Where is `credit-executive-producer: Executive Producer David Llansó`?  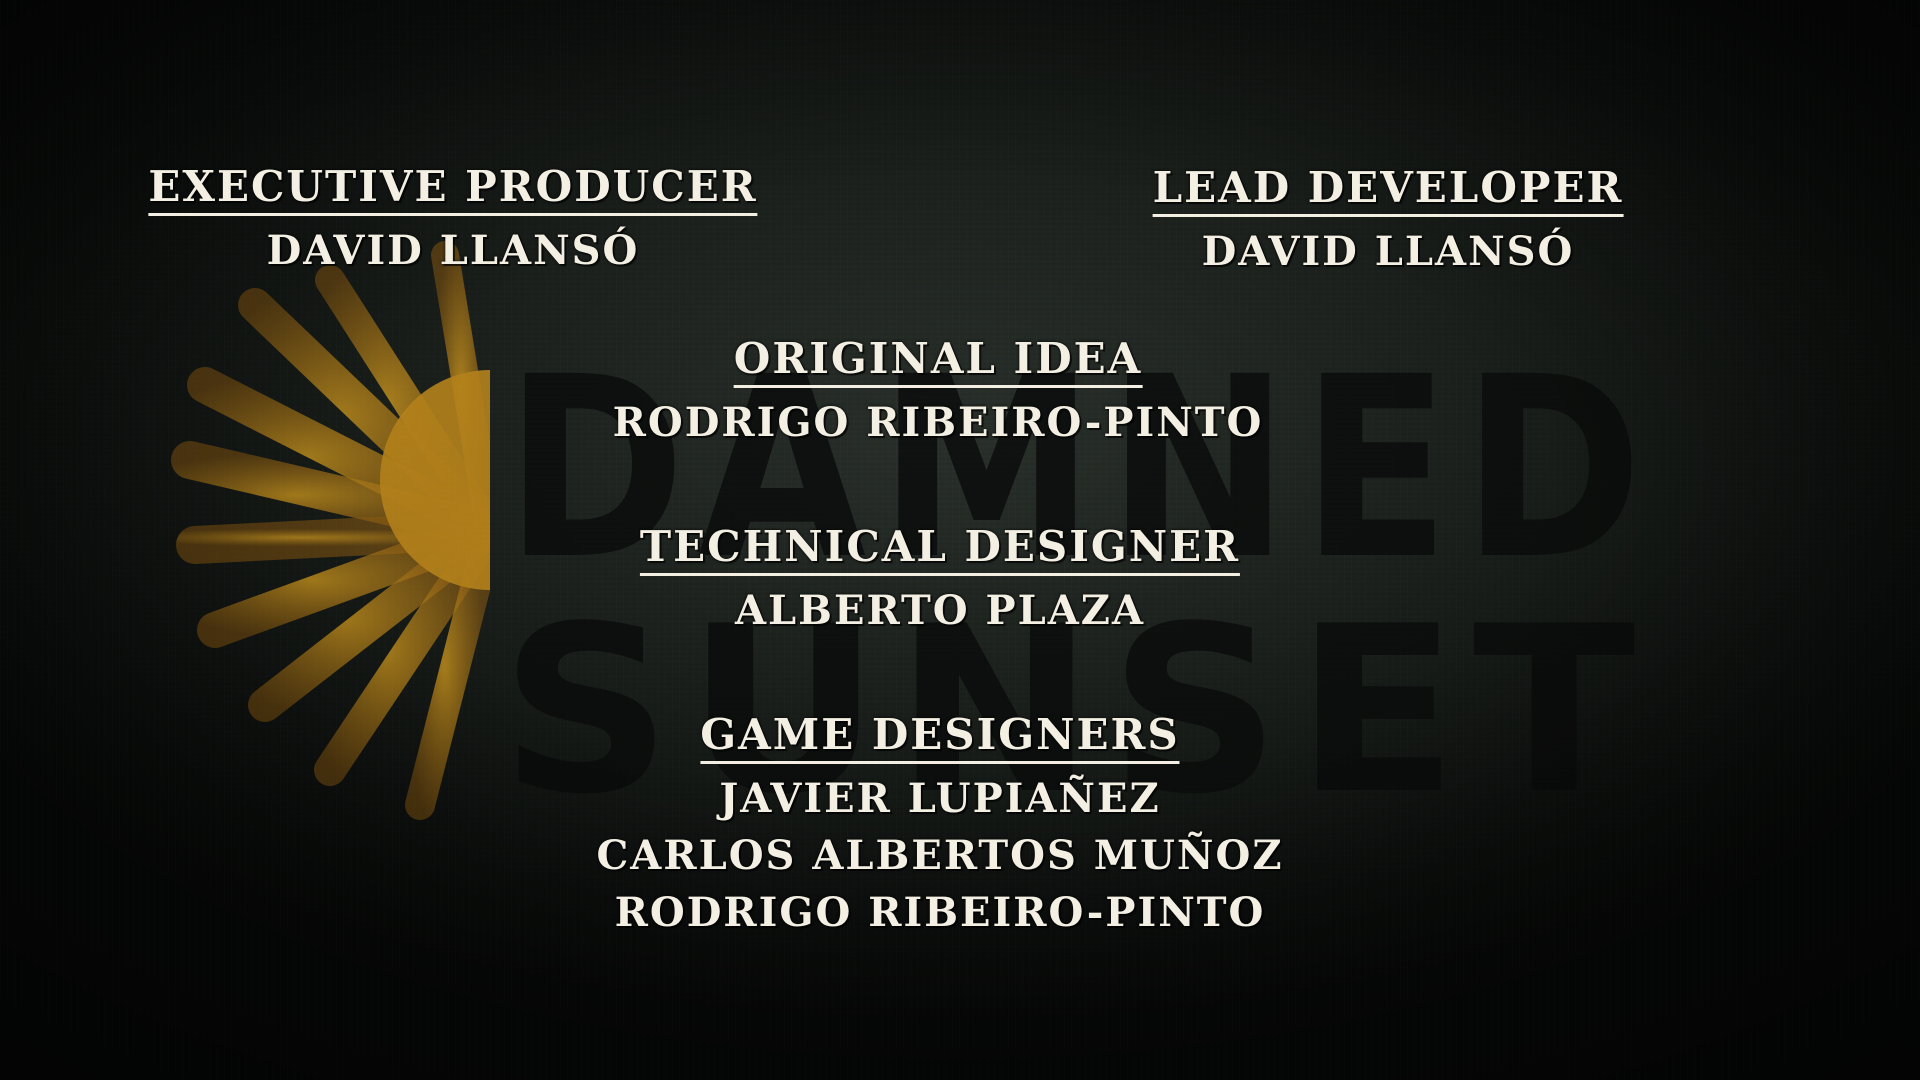
credit-executive-producer: Executive Producer David Llansó is located at coordinates (453, 221).